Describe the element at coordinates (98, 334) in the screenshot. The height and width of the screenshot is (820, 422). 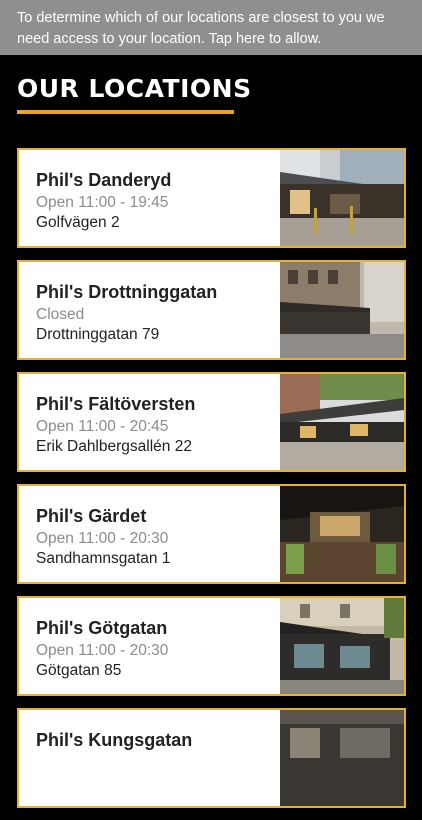
I see `location-address: Drottninggatan 79` at that location.